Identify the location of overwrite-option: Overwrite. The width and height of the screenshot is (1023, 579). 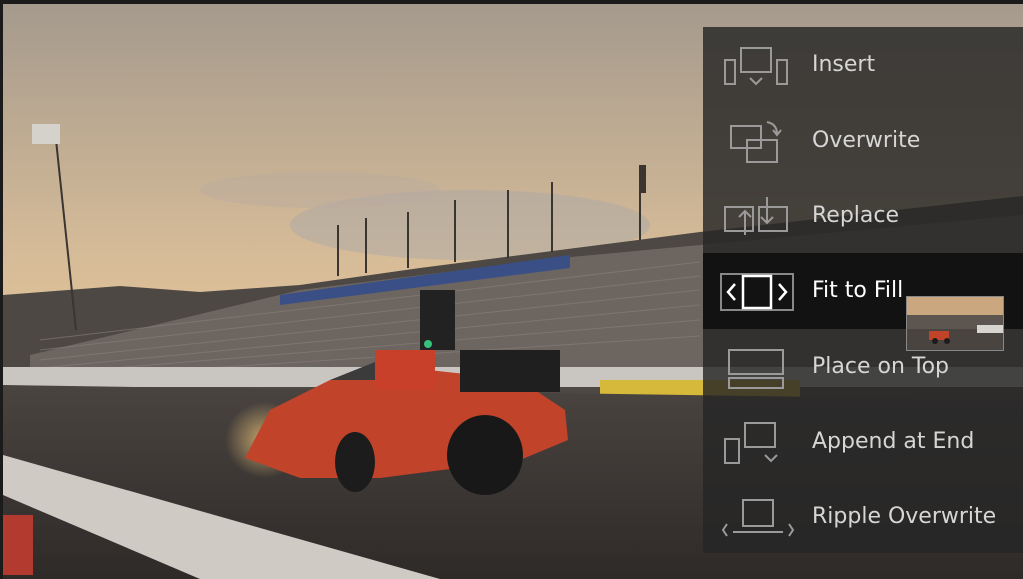
(863, 141).